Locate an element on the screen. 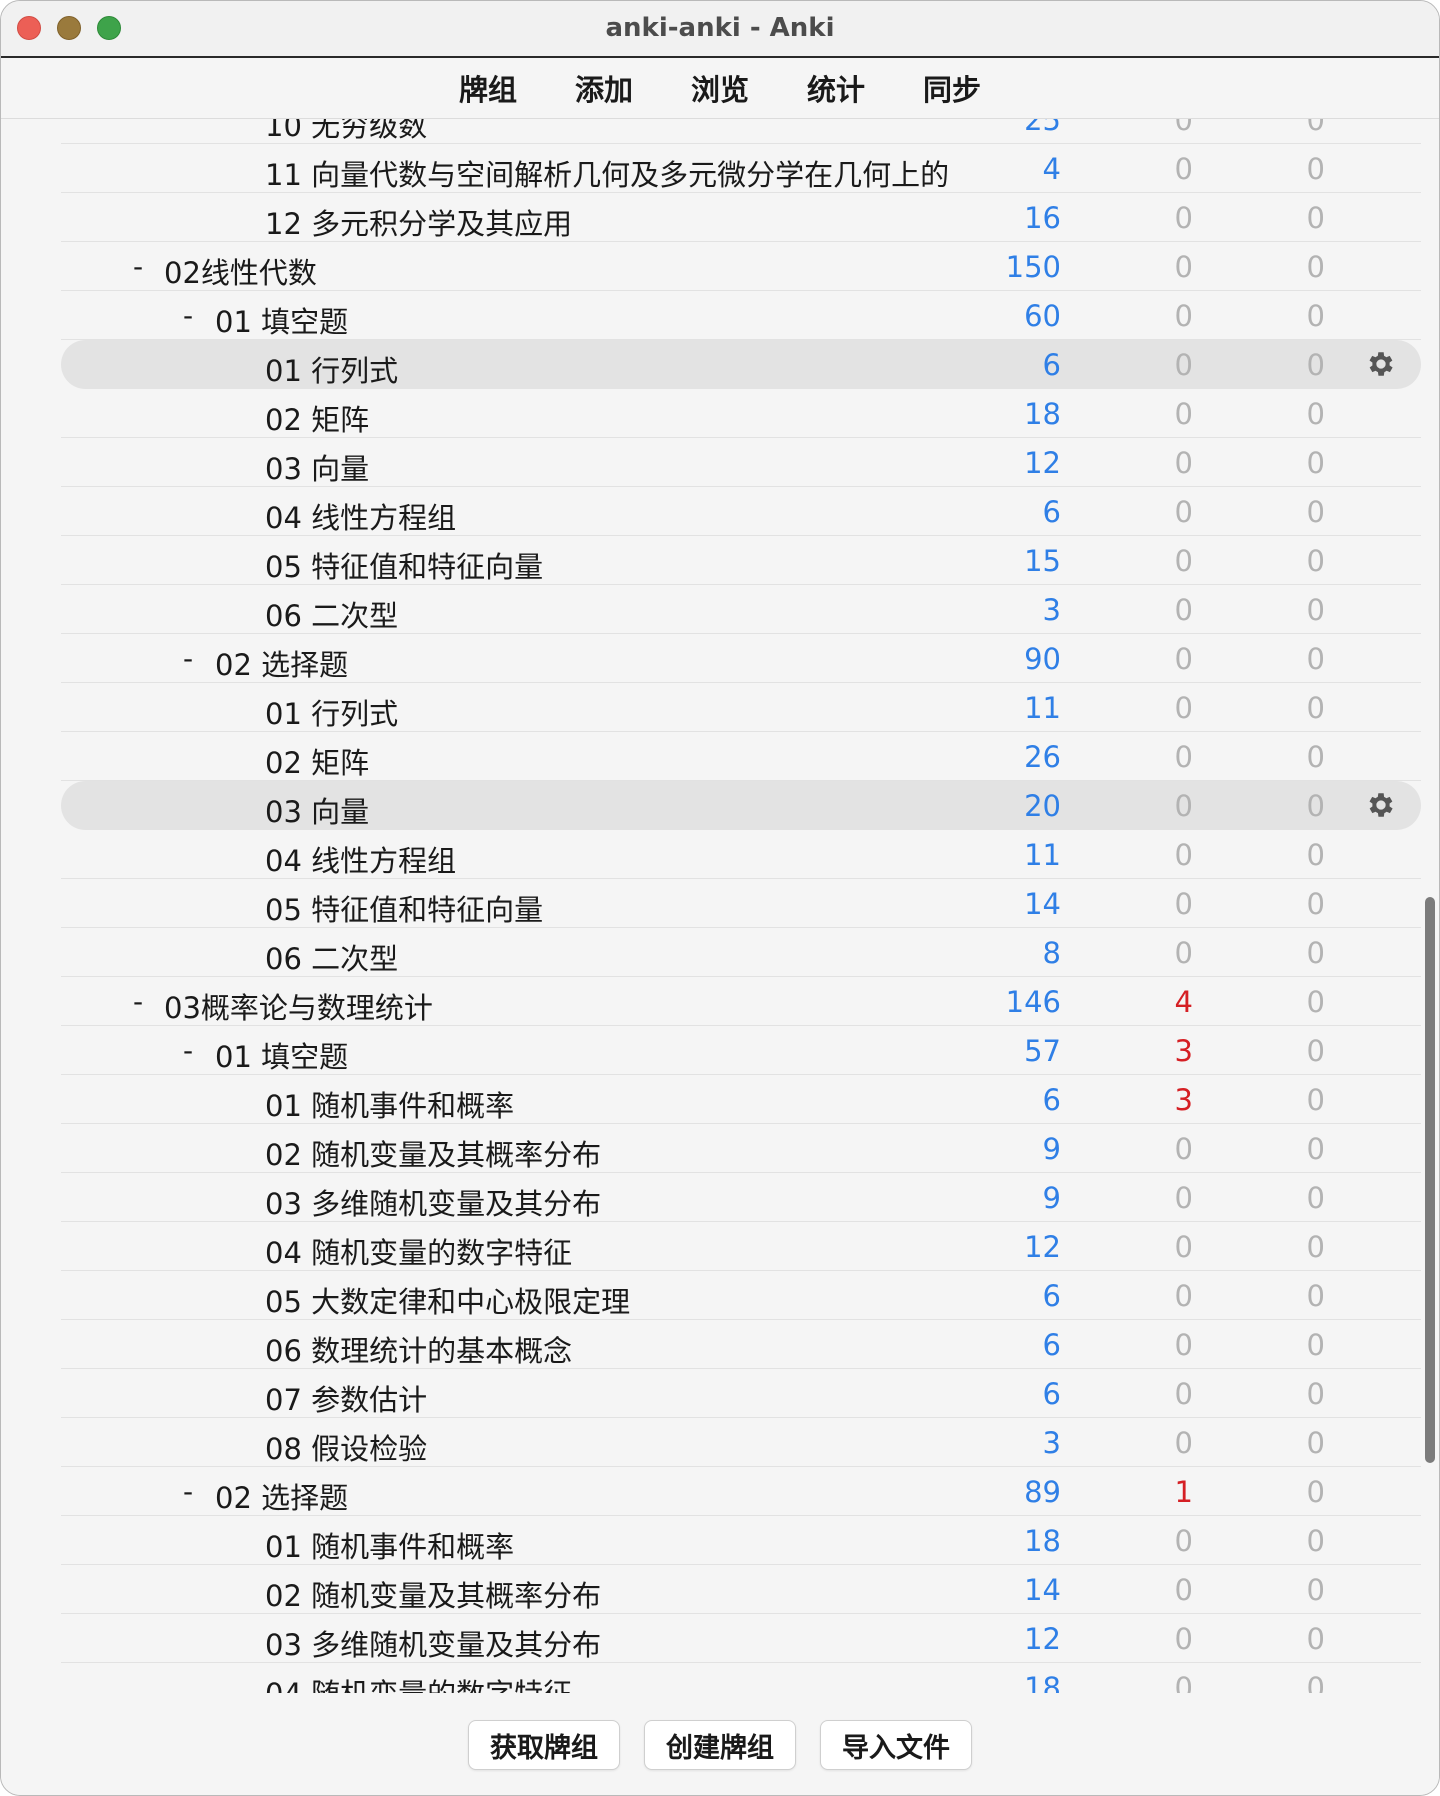 The image size is (1440, 1796). toolbar-decks: 牌组 is located at coordinates (488, 88).